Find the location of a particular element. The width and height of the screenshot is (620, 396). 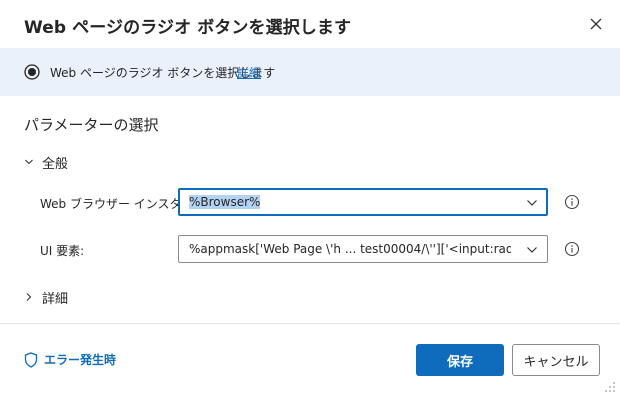

on-error-label: エラー発生時 is located at coordinates (80, 360).